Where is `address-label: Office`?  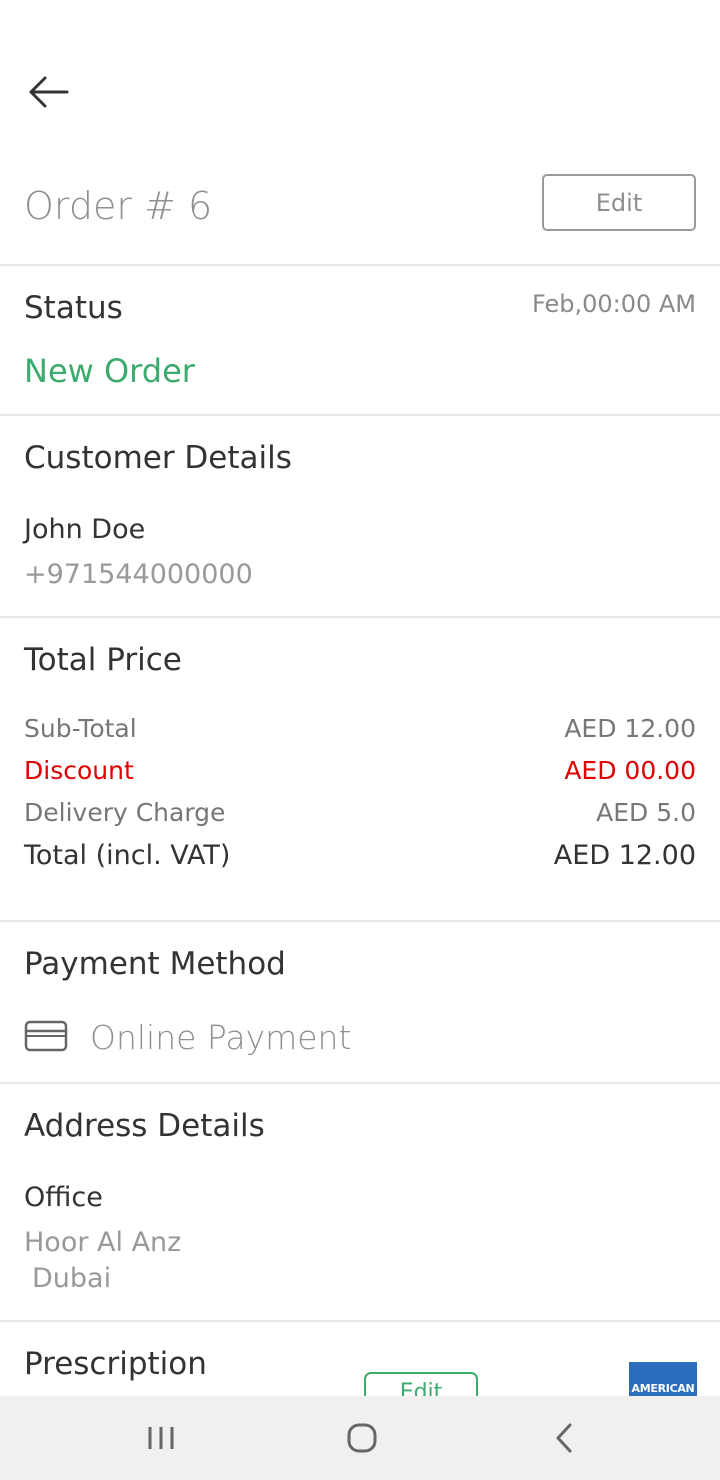 address-label: Office is located at coordinates (63, 1197).